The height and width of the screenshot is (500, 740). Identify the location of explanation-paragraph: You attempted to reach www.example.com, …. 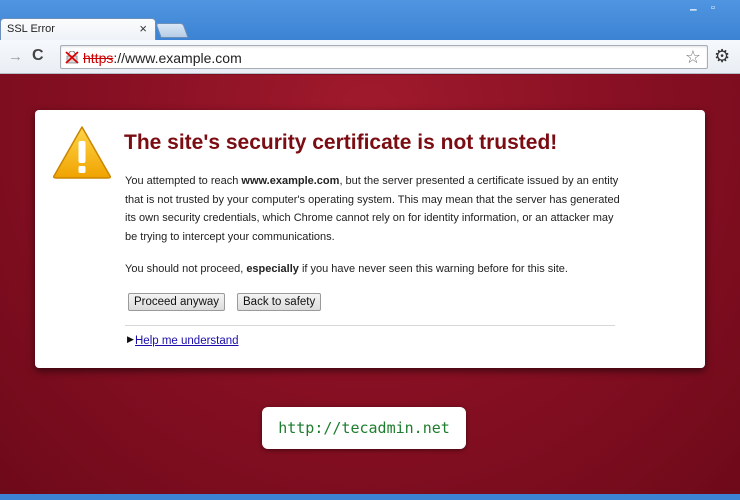
(375, 209).